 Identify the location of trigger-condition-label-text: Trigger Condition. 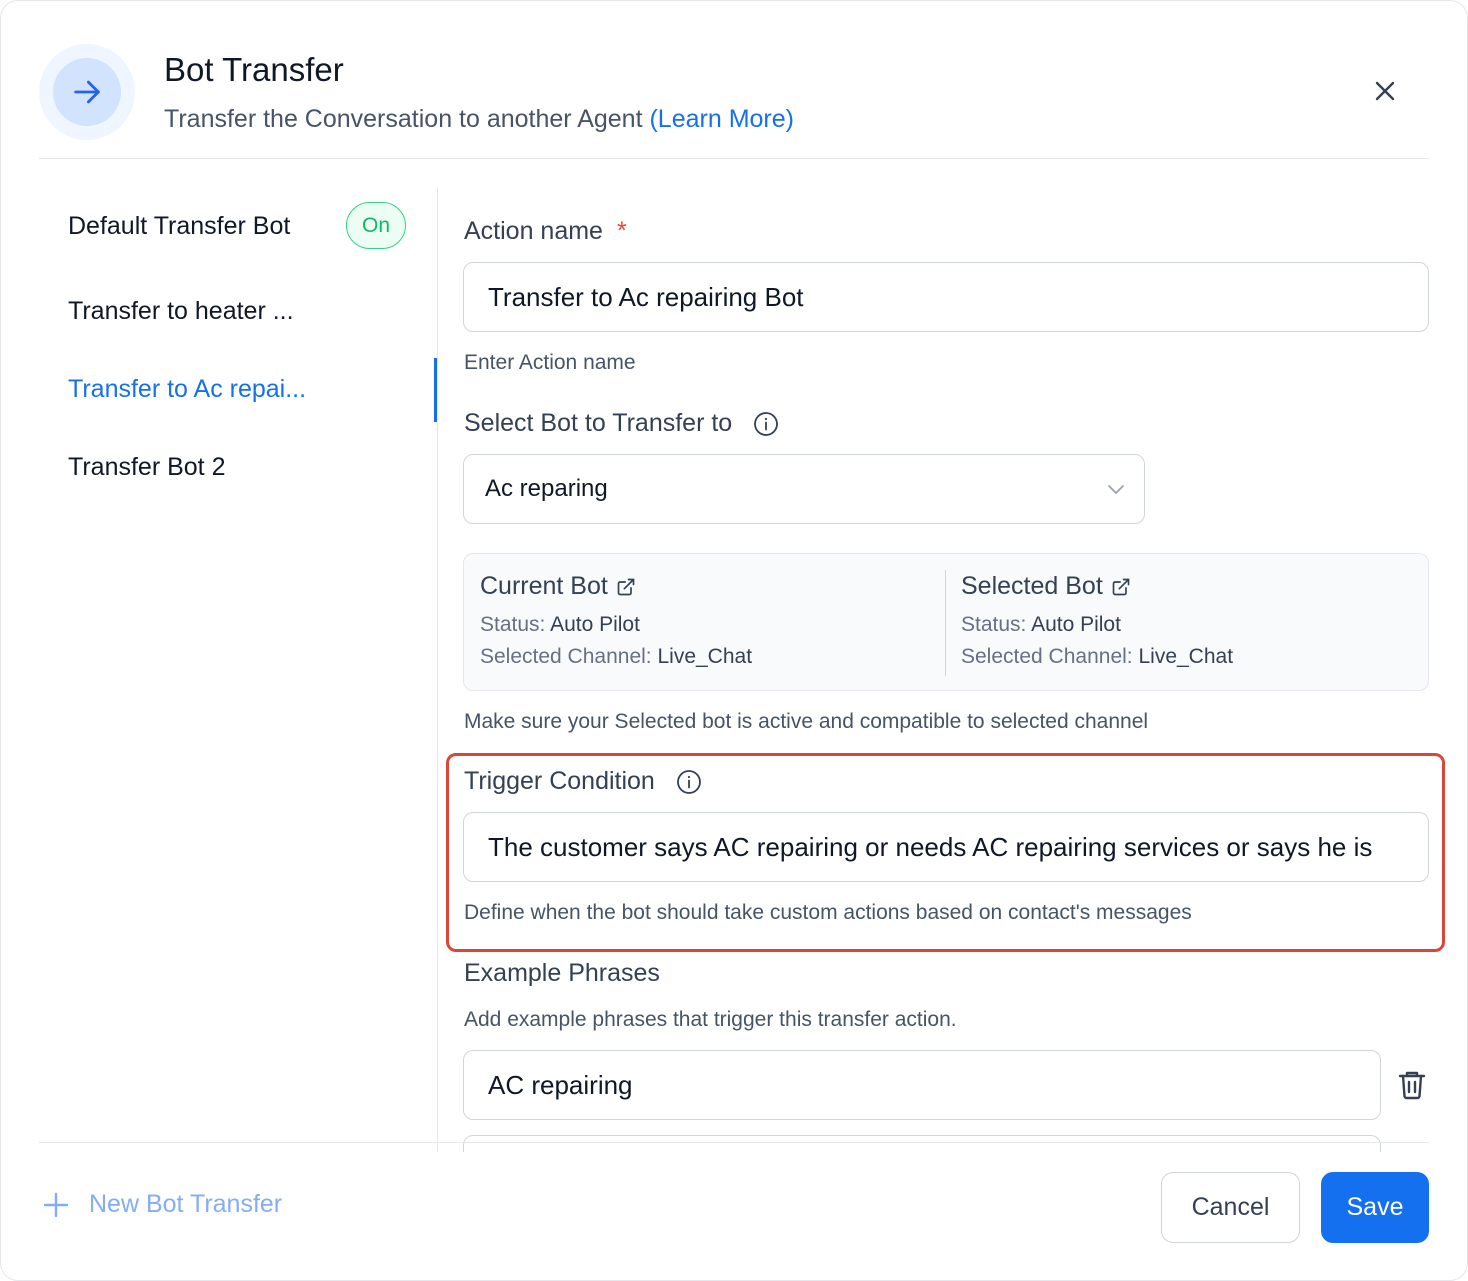
(559, 781).